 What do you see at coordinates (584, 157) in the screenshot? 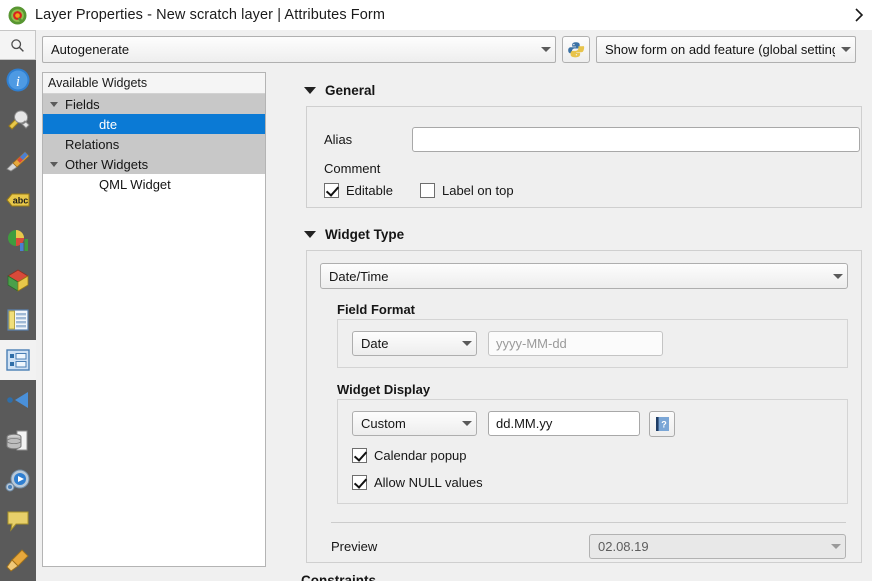
I see `general-panel: Alias Comment Editable Label on top` at bounding box center [584, 157].